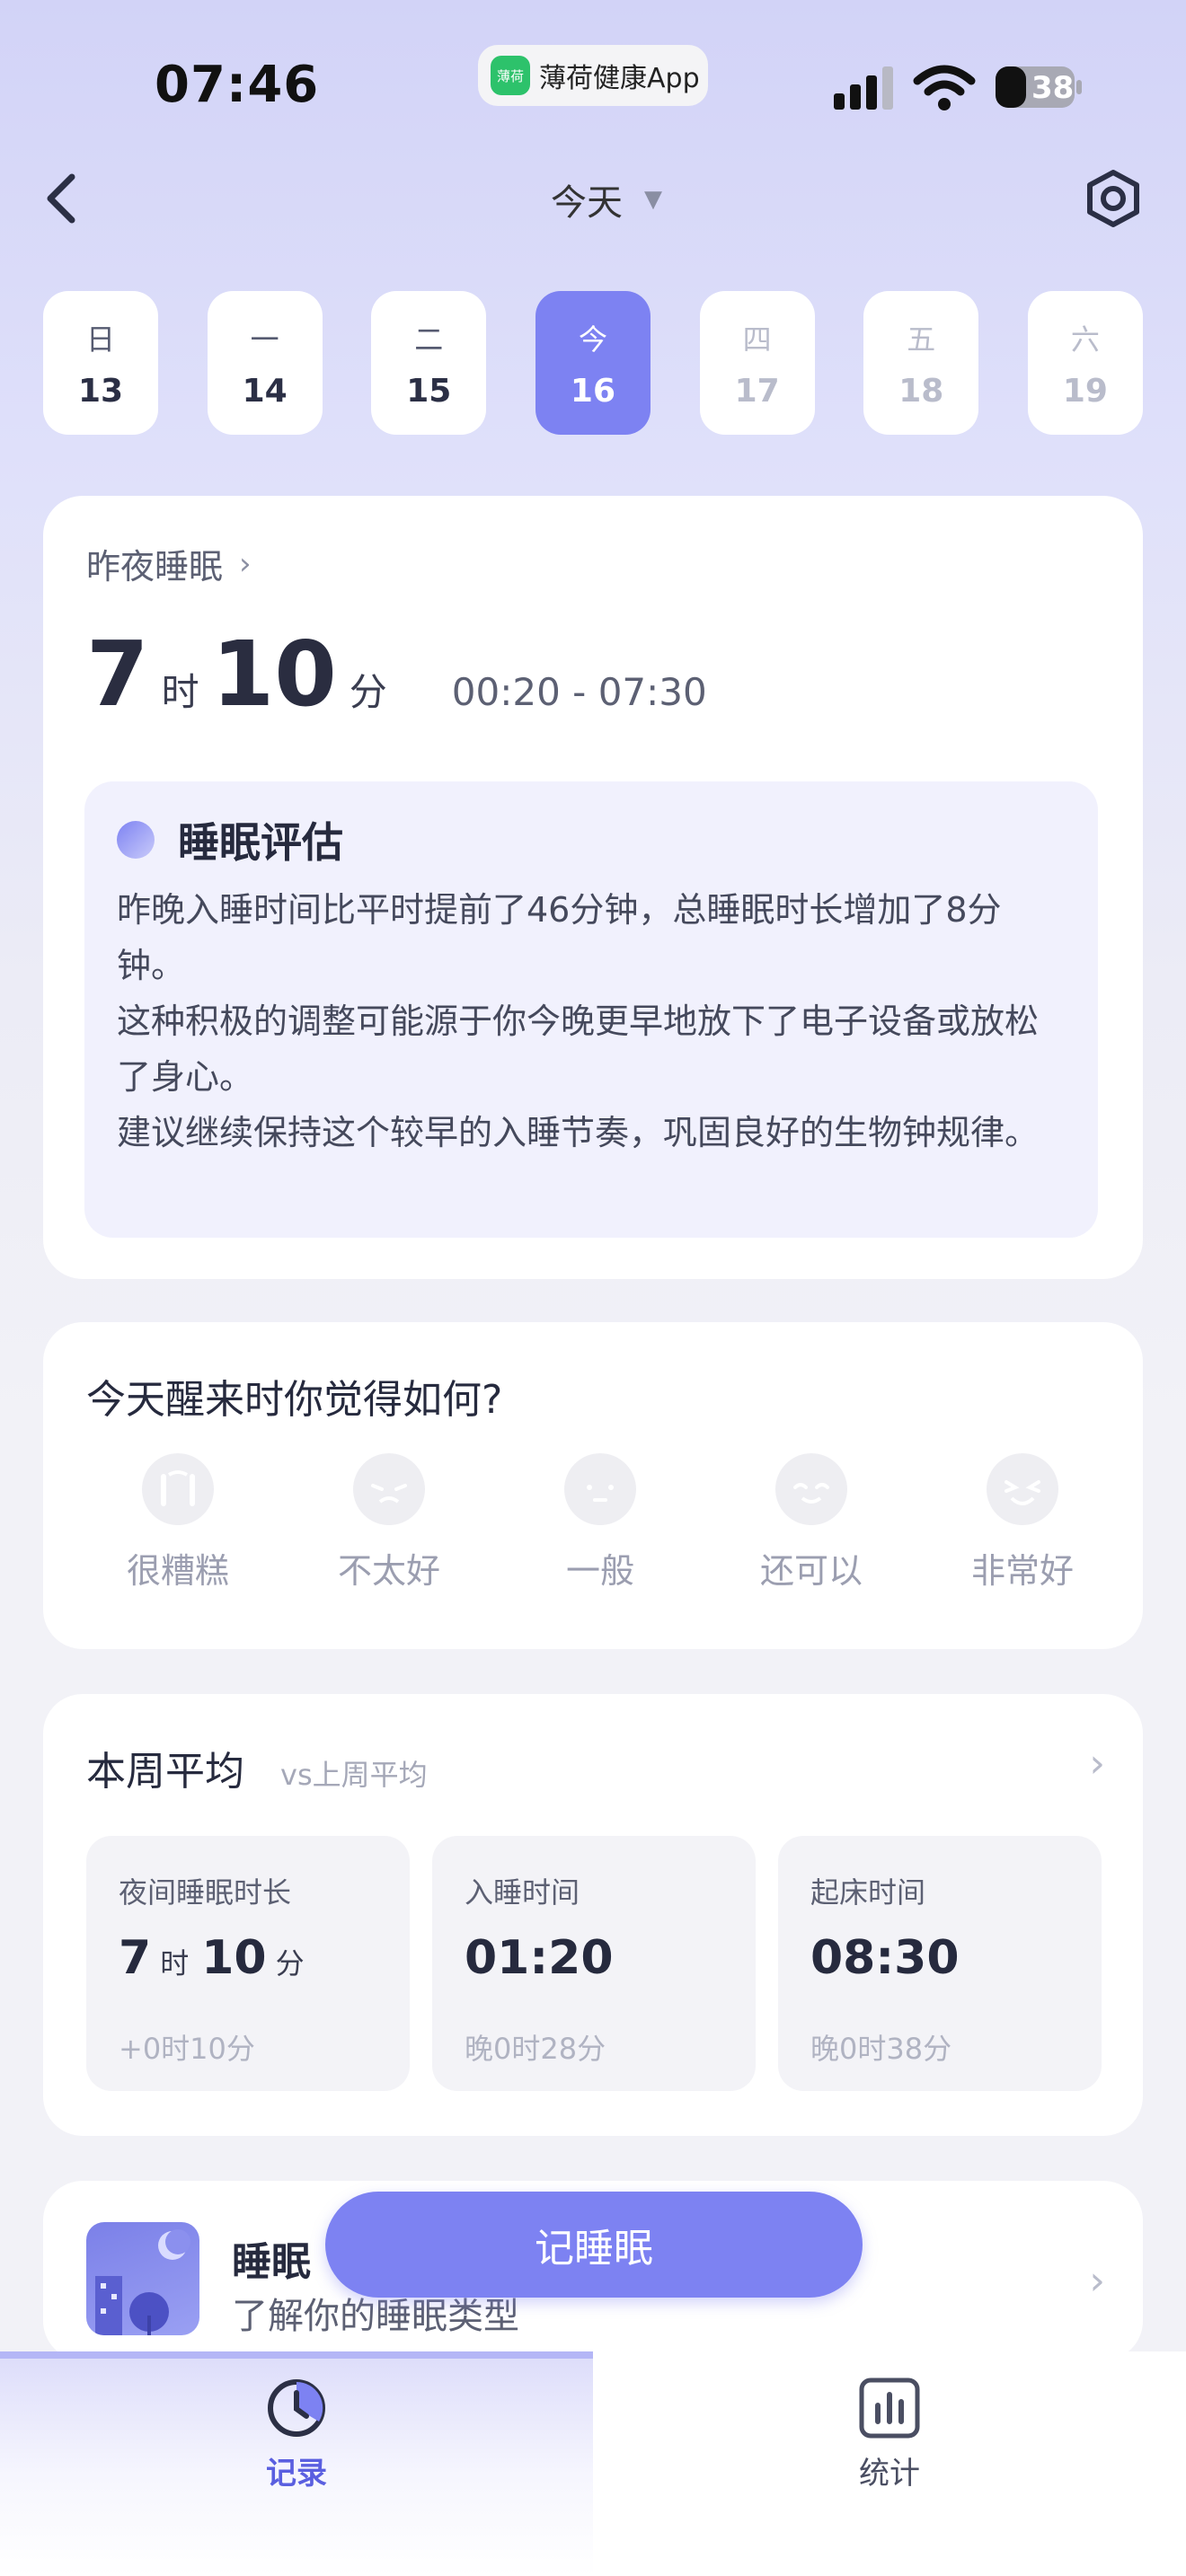 This screenshot has height=2576, width=1186. I want to click on settings-hexagon-icon, so click(1113, 198).